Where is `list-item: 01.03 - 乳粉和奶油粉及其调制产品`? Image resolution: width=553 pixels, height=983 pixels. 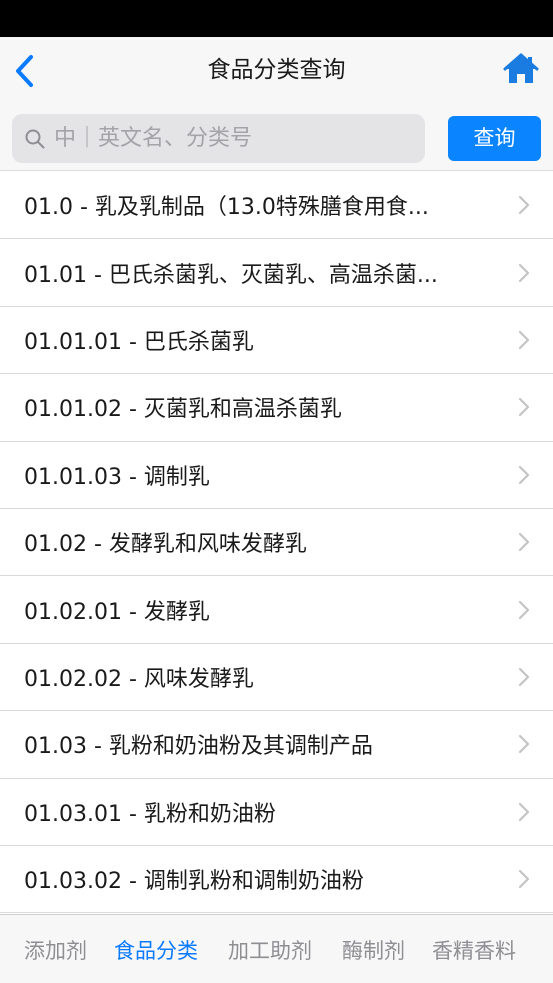
list-item: 01.03 - 乳粉和奶油粉及其调制产品 is located at coordinates (276, 745).